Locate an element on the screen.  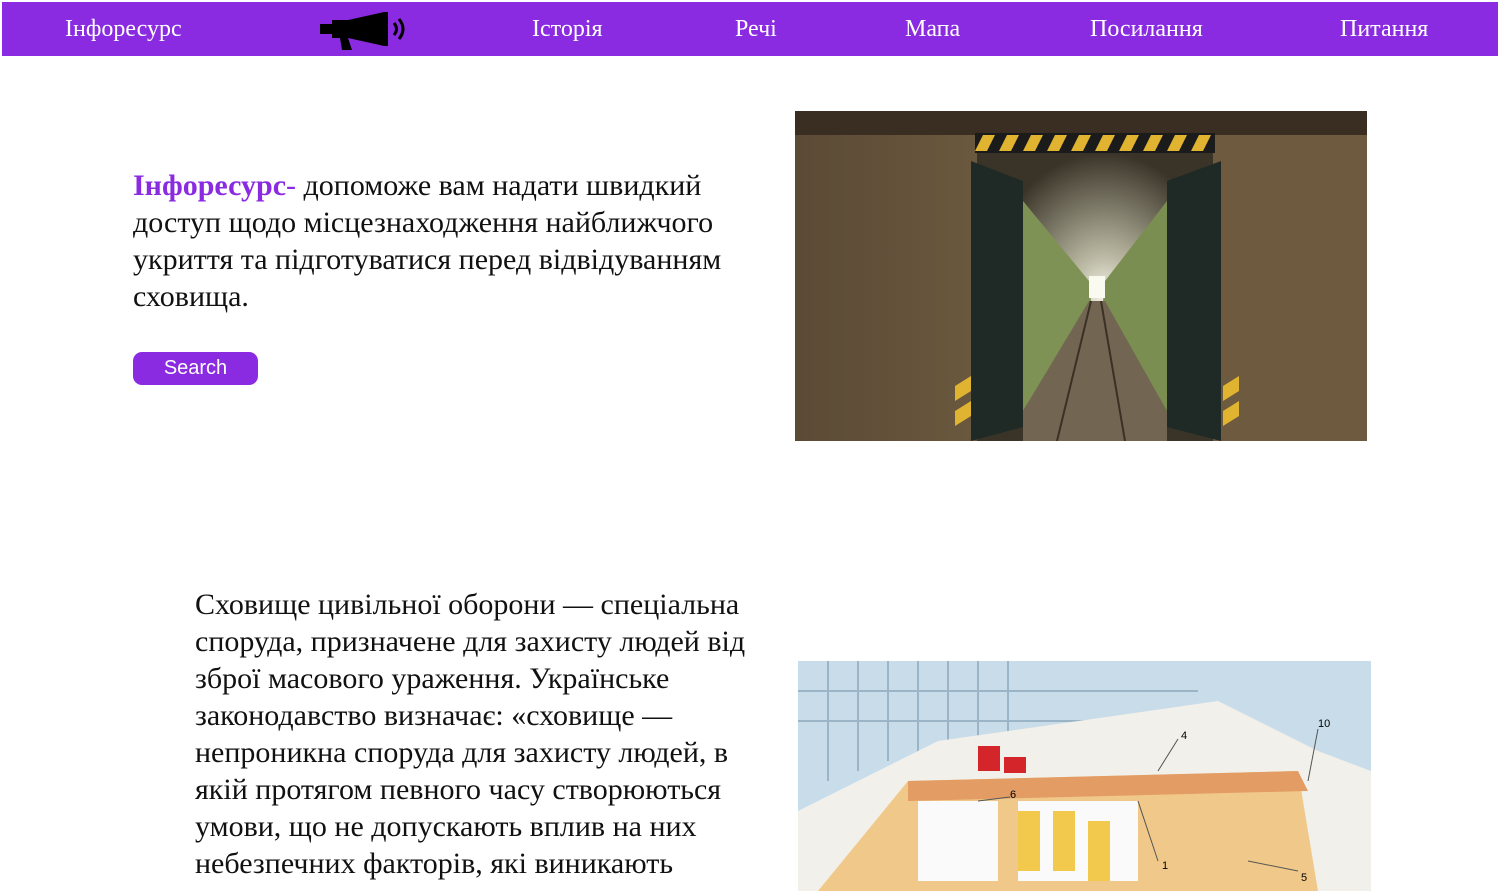
nav-brand-link: Інфоресурс is located at coordinates (123, 29).